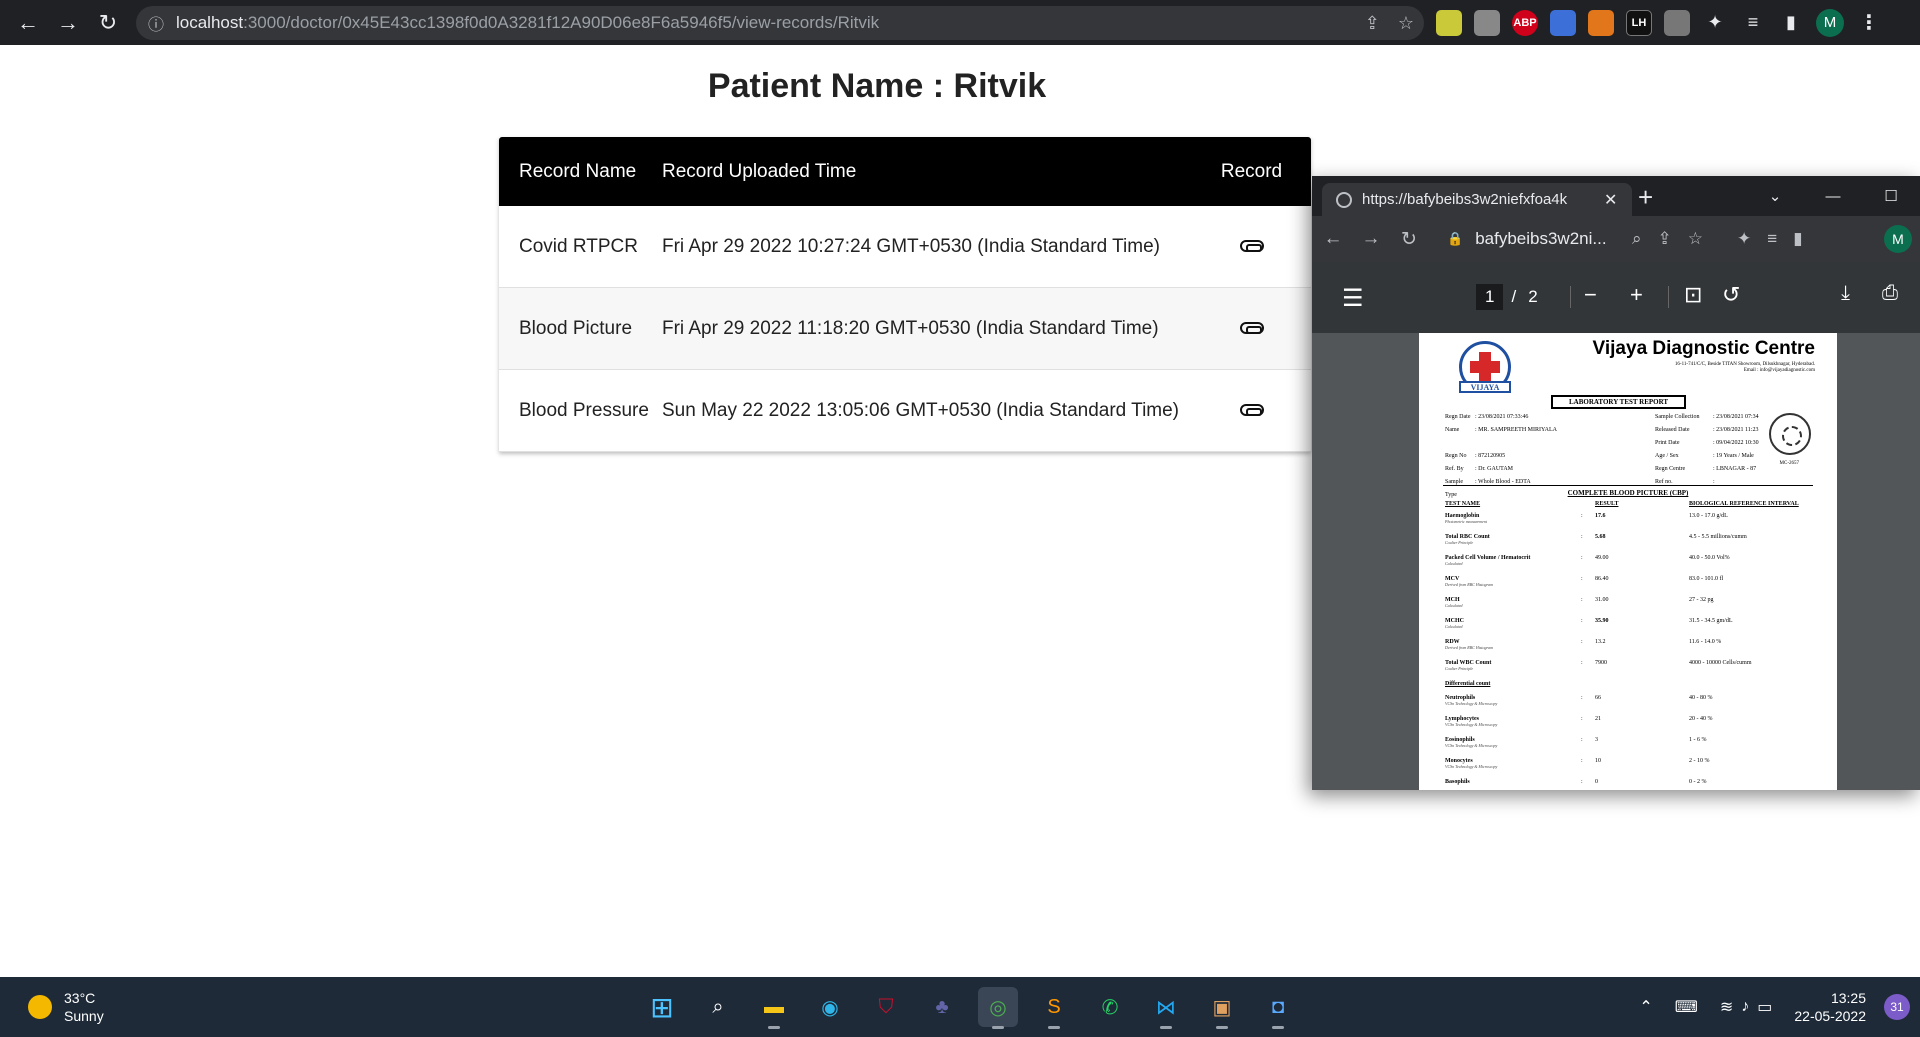 Image resolution: width=1920 pixels, height=1037 pixels. Describe the element at coordinates (830, 1007) in the screenshot. I see `edge-icon: ◉` at that location.